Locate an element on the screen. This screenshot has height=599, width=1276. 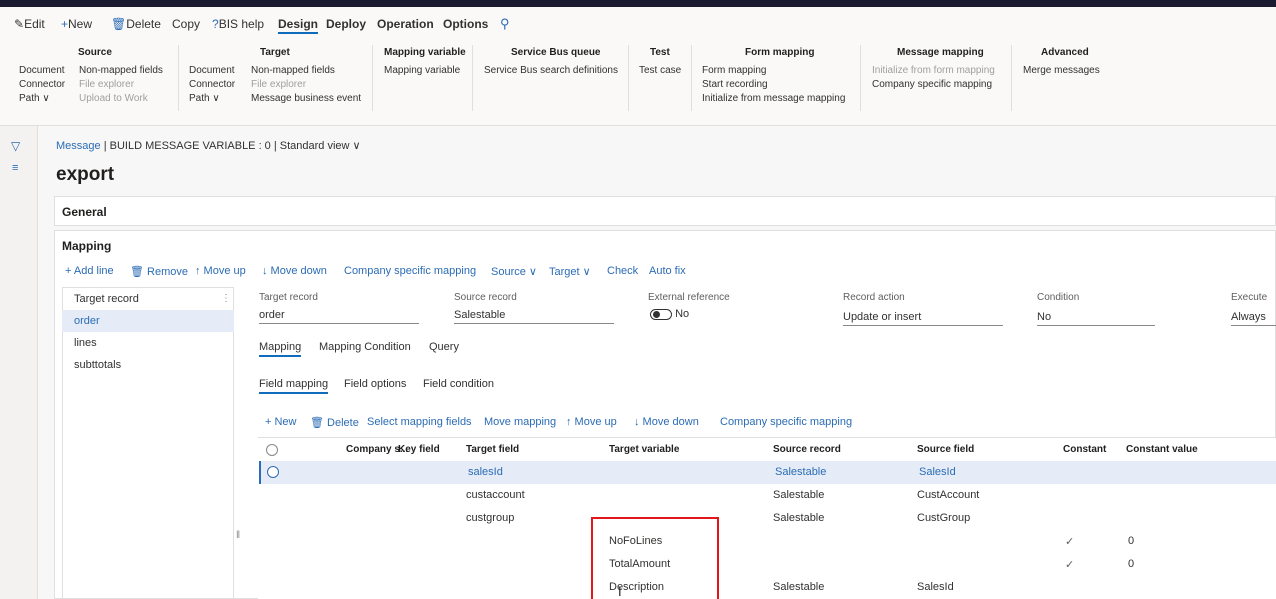
target-record-list-header: Target record is located at coordinates (106, 299).